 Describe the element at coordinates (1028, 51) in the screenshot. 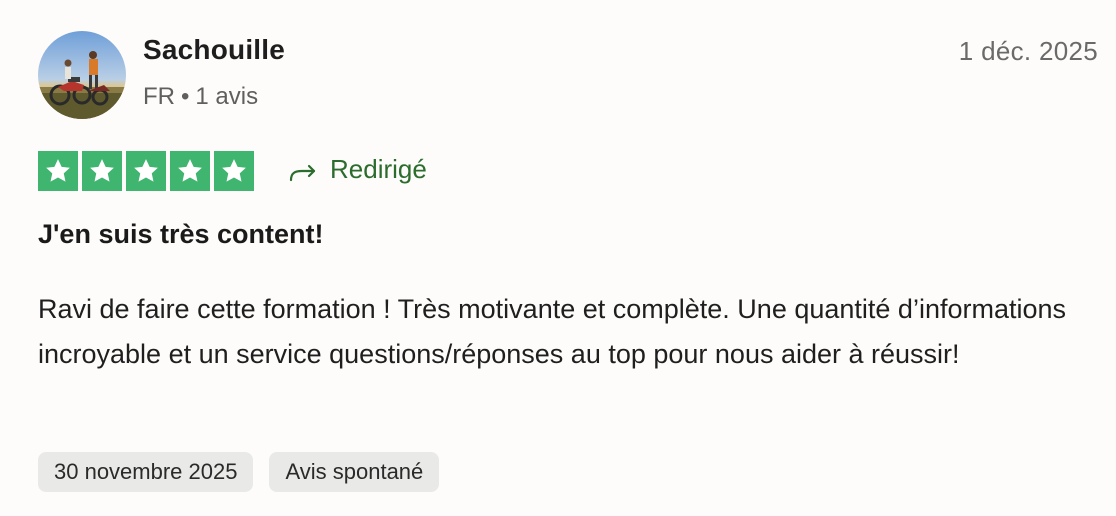

I see `review-date: 1 déc. 2025` at that location.